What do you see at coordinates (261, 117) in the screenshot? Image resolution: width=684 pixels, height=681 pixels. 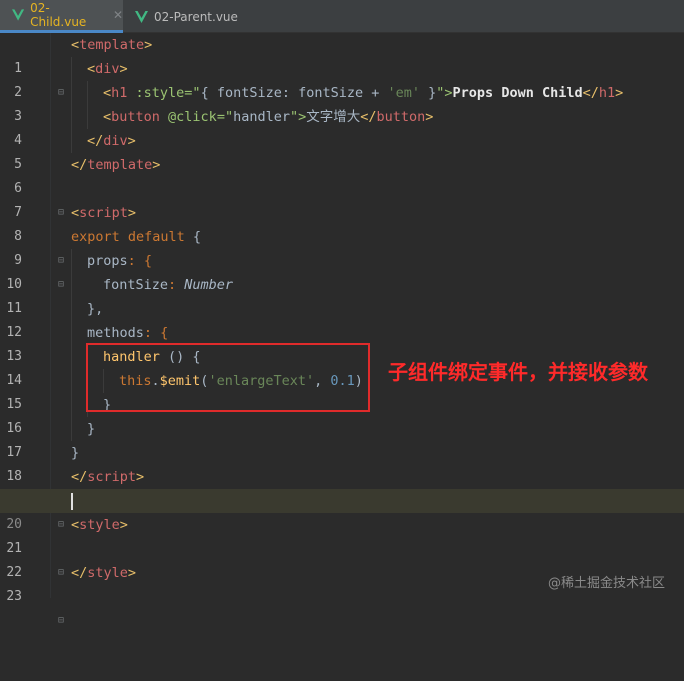 I see `token: handler` at bounding box center [261, 117].